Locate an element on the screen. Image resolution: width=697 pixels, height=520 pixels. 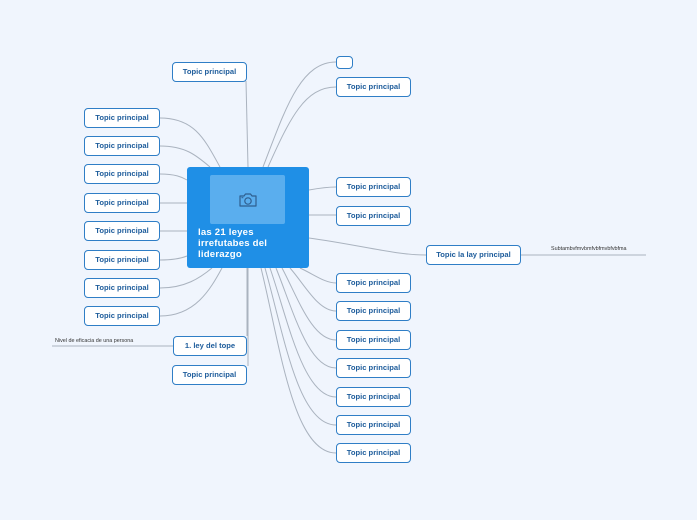
topic-left-bottom: Topic principal is located at coordinates (209, 375).